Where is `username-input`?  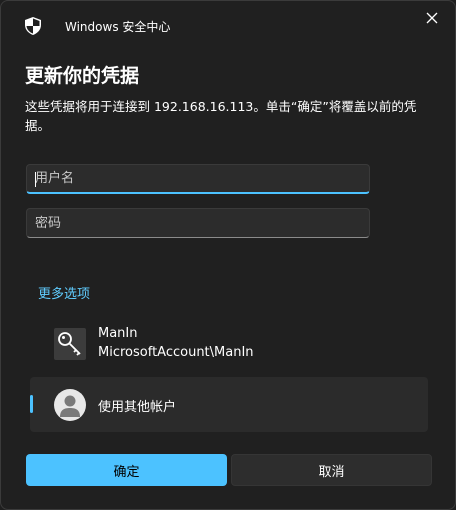
username-input is located at coordinates (198, 178).